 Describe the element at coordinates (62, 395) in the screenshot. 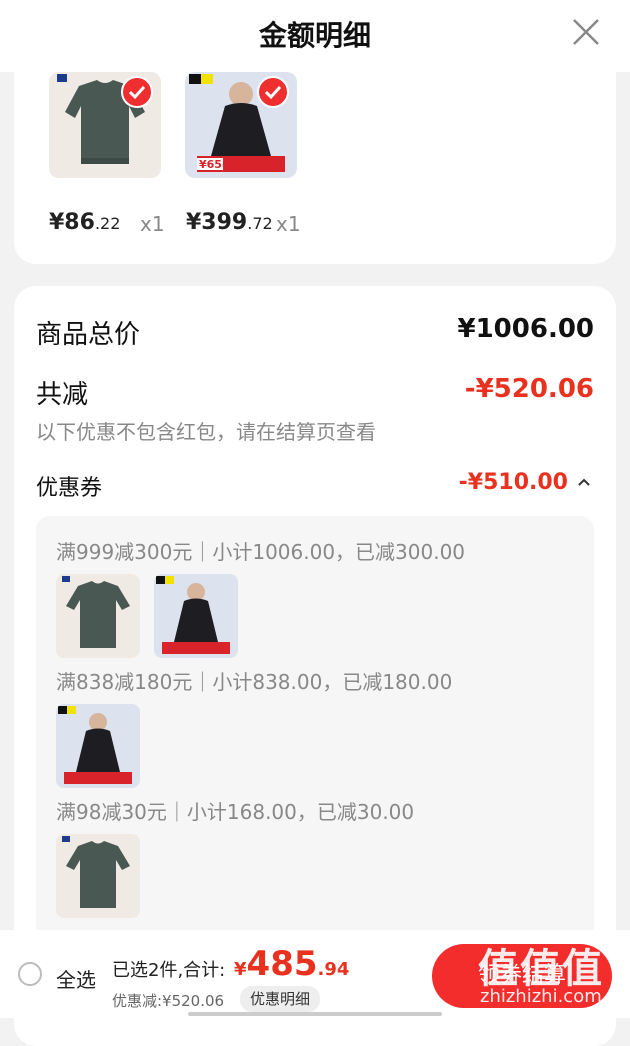

I see `reduce-label: 共减` at that location.